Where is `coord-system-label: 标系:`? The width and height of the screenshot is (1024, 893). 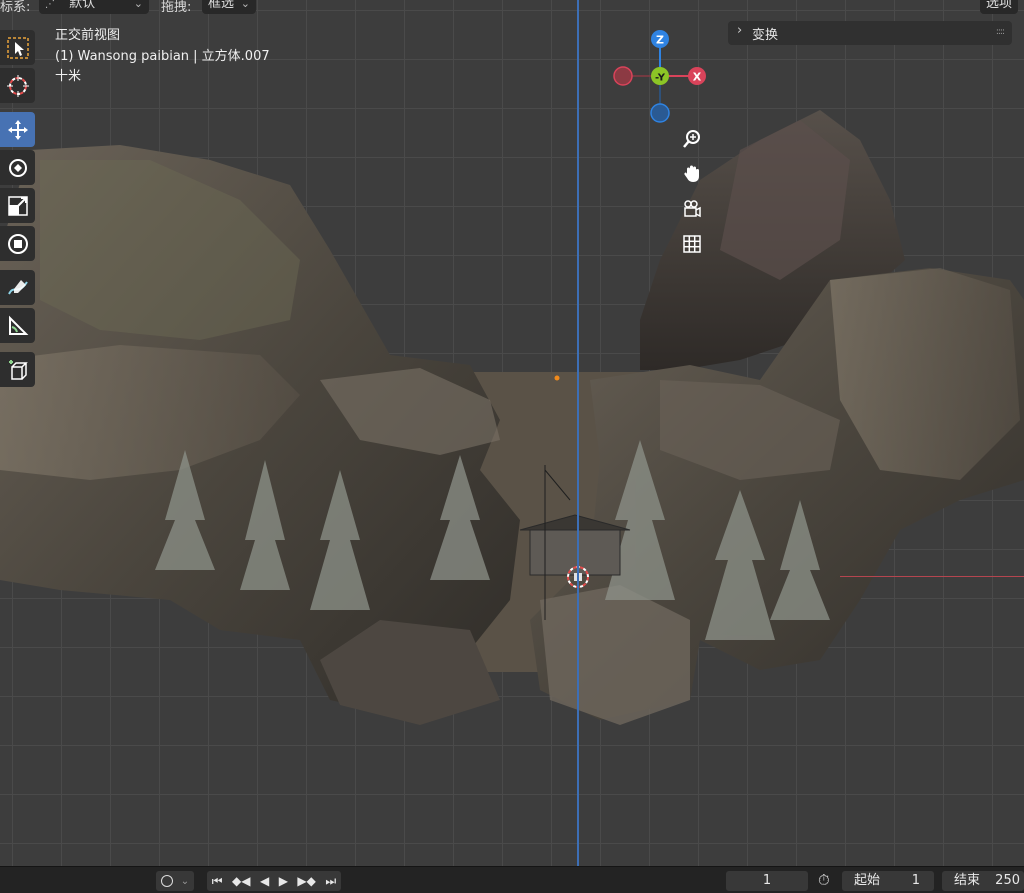
coord-system-label: 标系: is located at coordinates (15, 7).